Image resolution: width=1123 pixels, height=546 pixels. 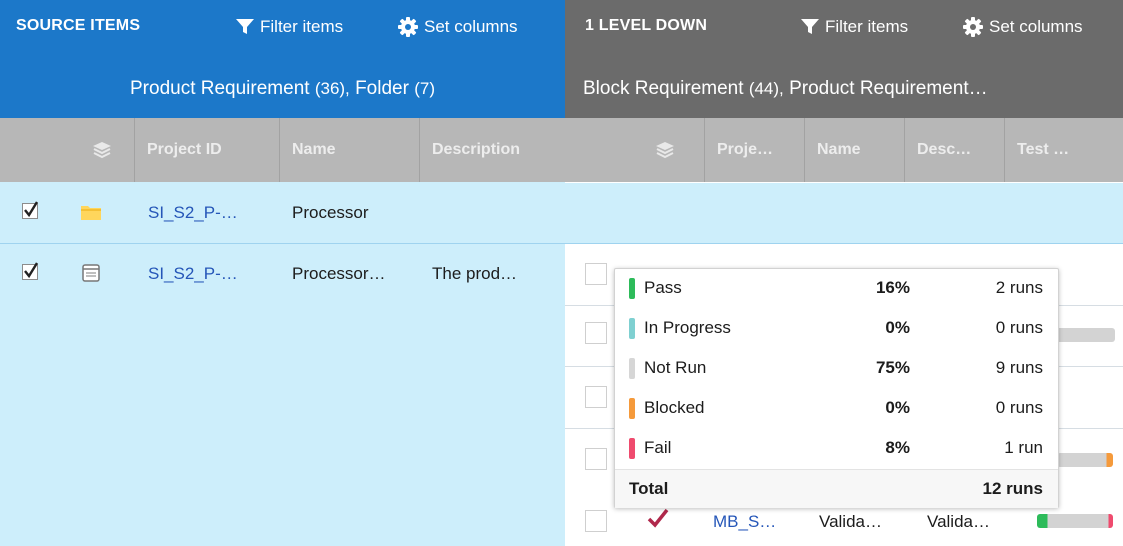 What do you see at coordinates (675, 367) in the screenshot?
I see `status-label: Not Run` at bounding box center [675, 367].